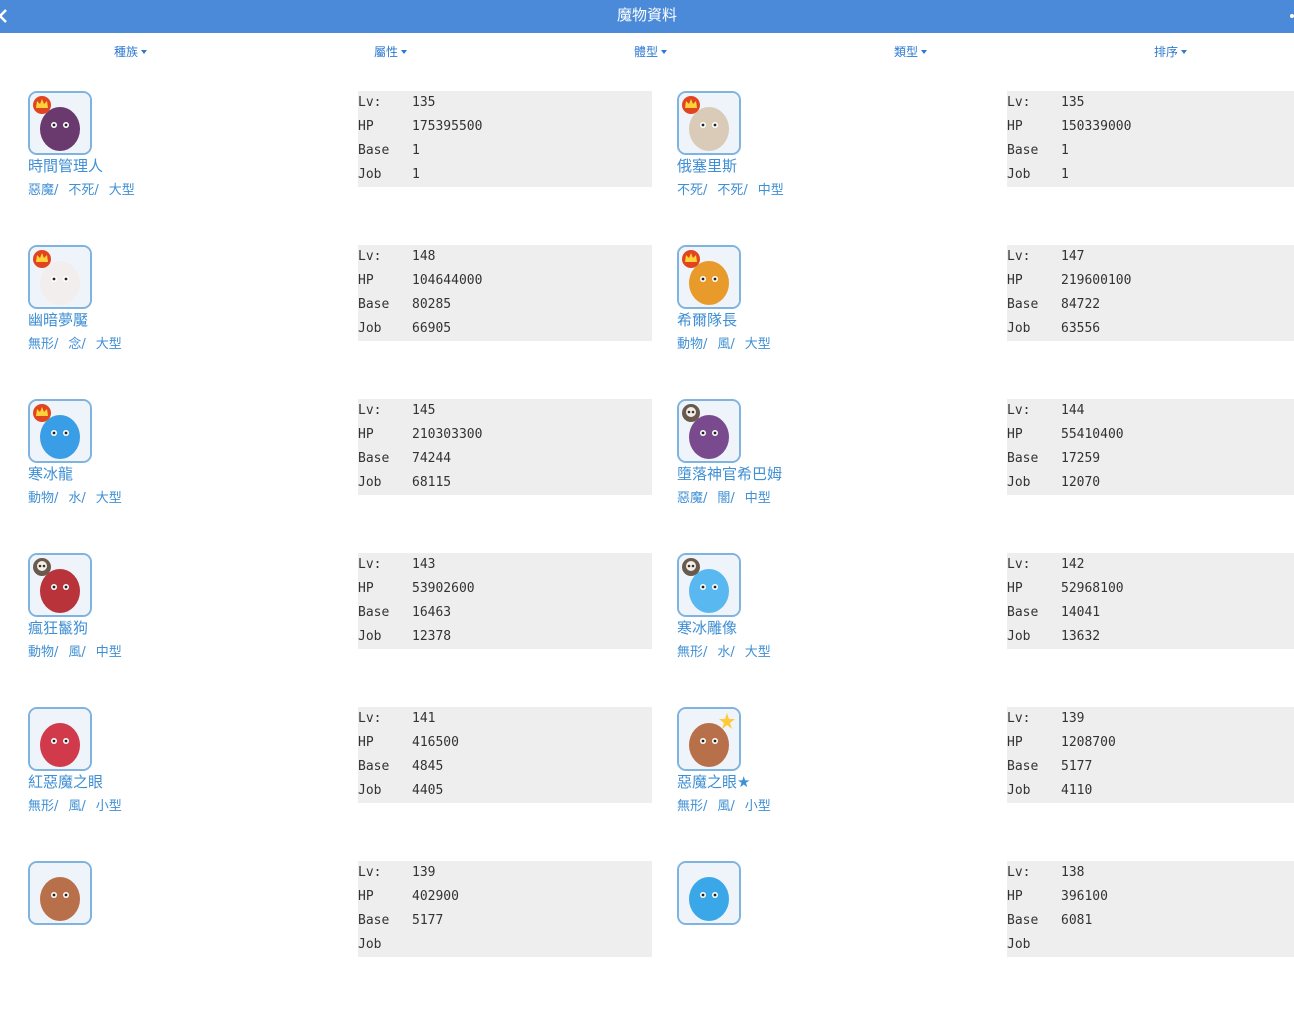 The width and height of the screenshot is (1294, 1015). I want to click on stat-level: Lv: 141, so click(397, 718).